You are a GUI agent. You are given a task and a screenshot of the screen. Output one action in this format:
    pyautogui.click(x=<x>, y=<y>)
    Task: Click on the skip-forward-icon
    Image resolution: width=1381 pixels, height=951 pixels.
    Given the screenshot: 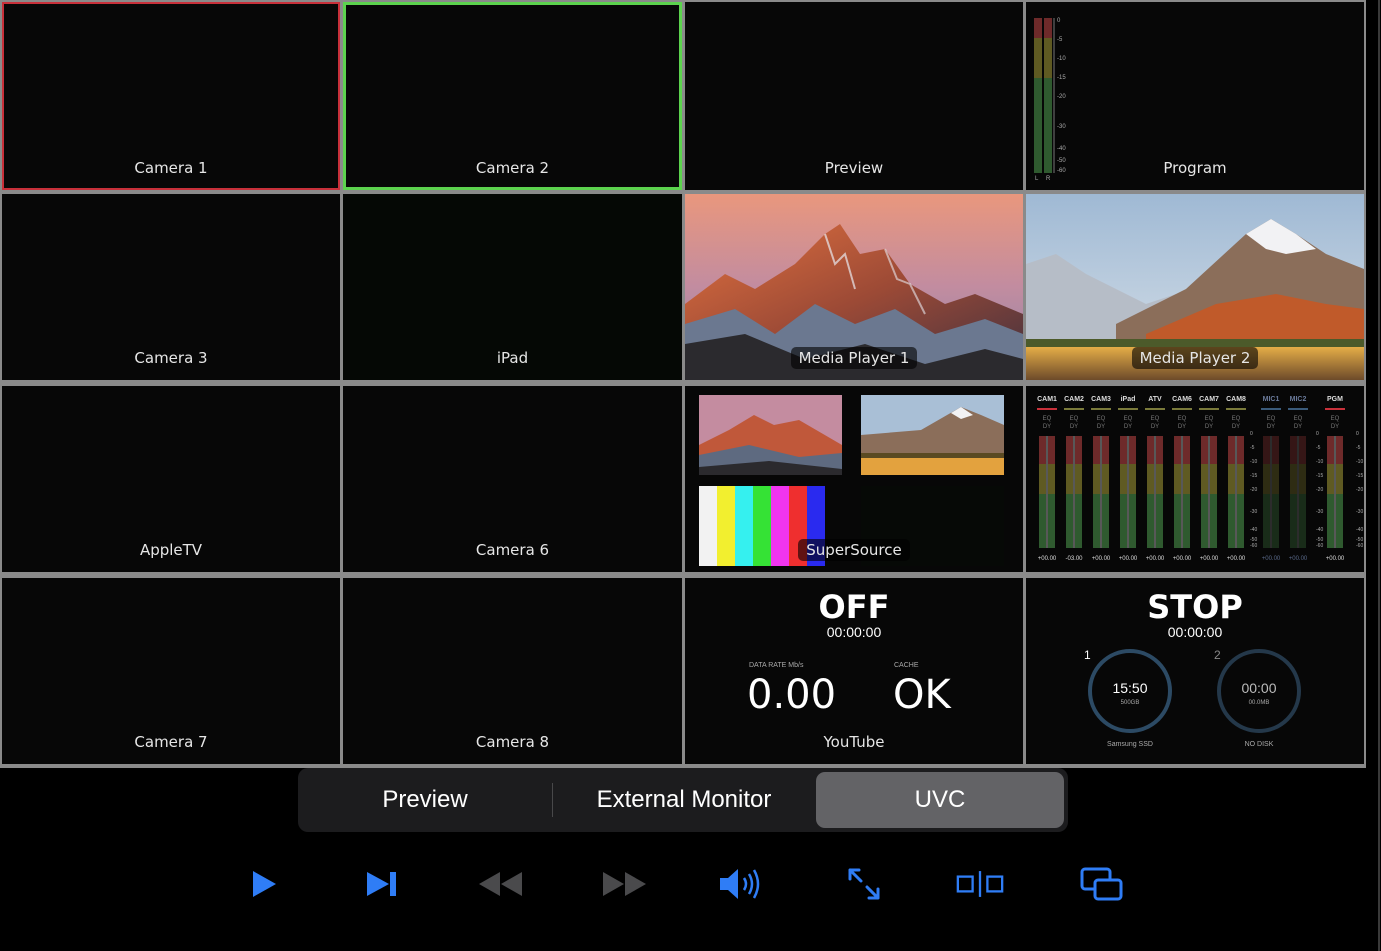 What is the action you would take?
    pyautogui.click(x=381, y=884)
    